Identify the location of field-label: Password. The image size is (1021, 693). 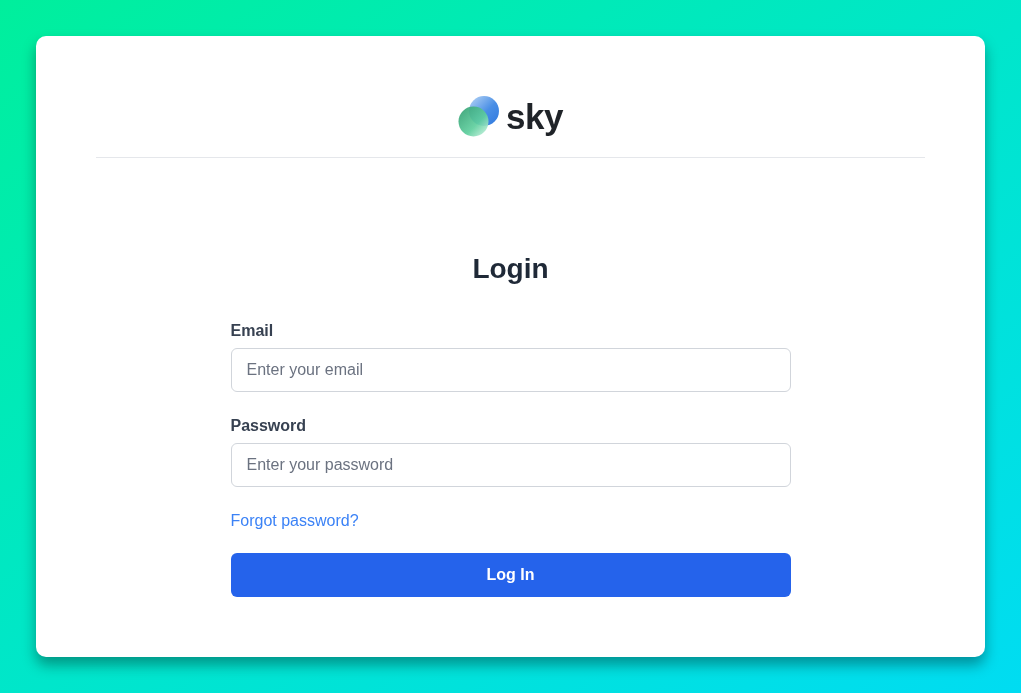
(268, 426).